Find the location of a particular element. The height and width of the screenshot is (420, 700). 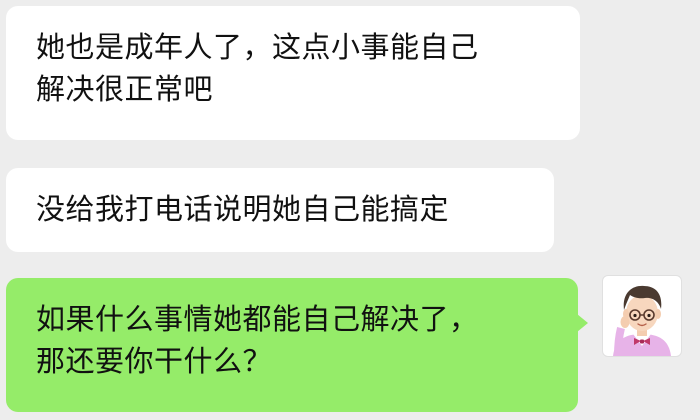

message-text-line: 那还要你干什么？ is located at coordinates (154, 361).